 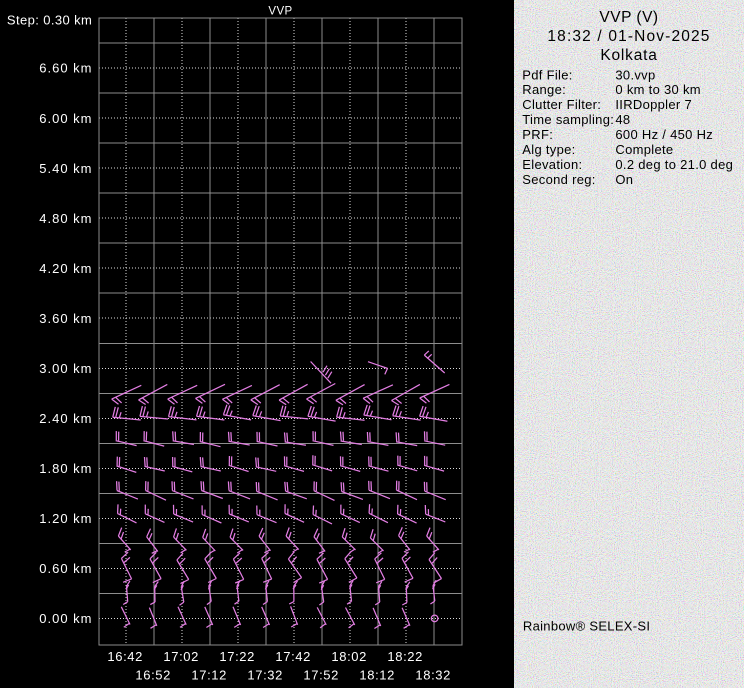 I want to click on svg-text: 18:22, so click(x=405, y=656).